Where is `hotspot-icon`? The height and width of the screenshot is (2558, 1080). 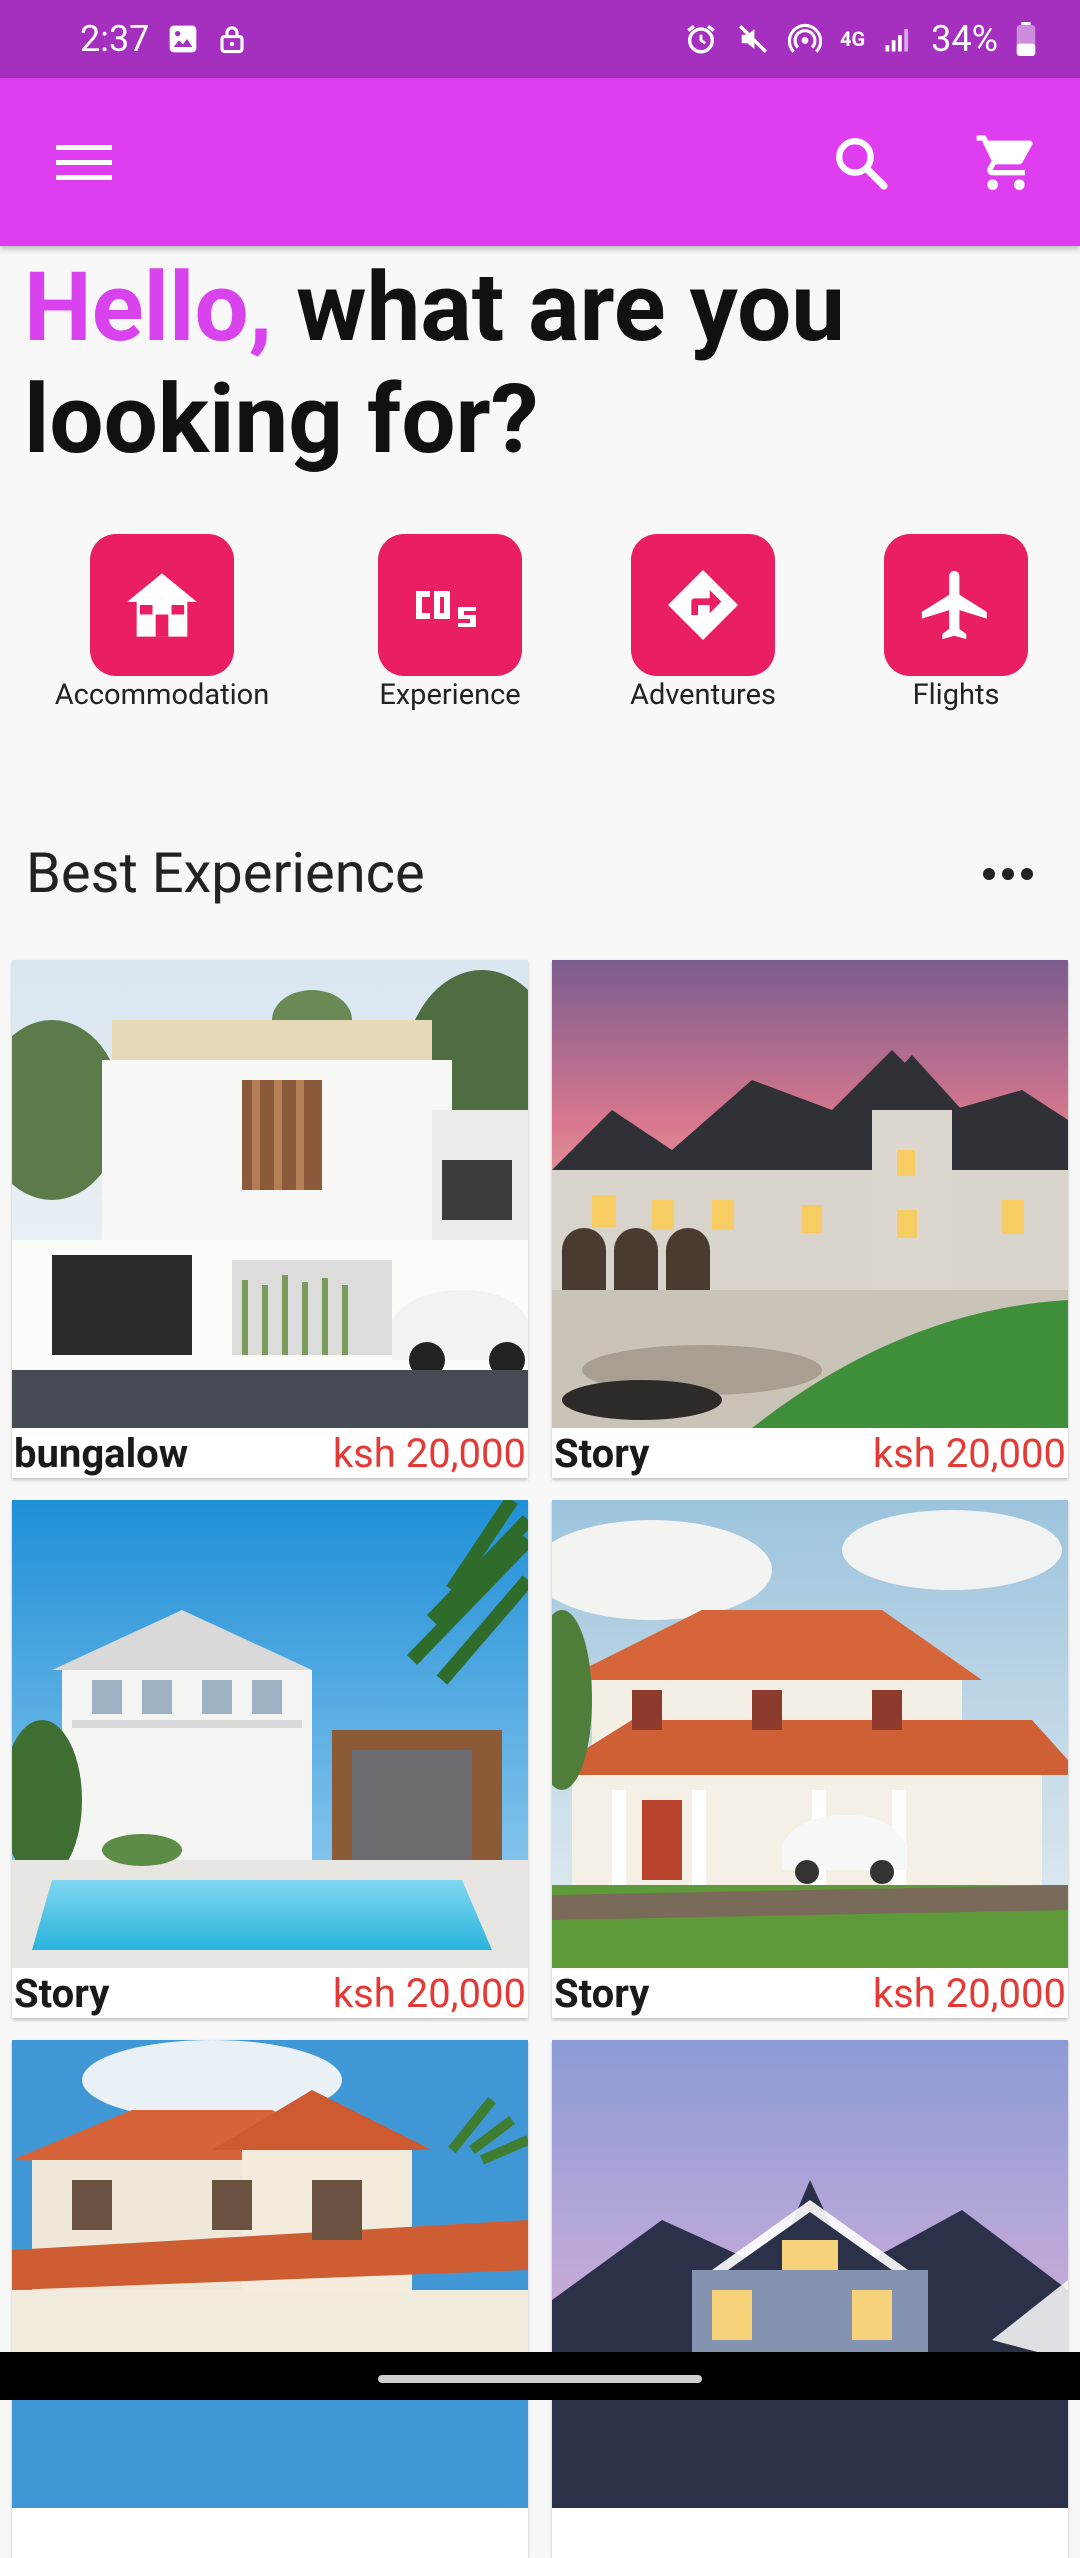
hotspot-icon is located at coordinates (805, 39).